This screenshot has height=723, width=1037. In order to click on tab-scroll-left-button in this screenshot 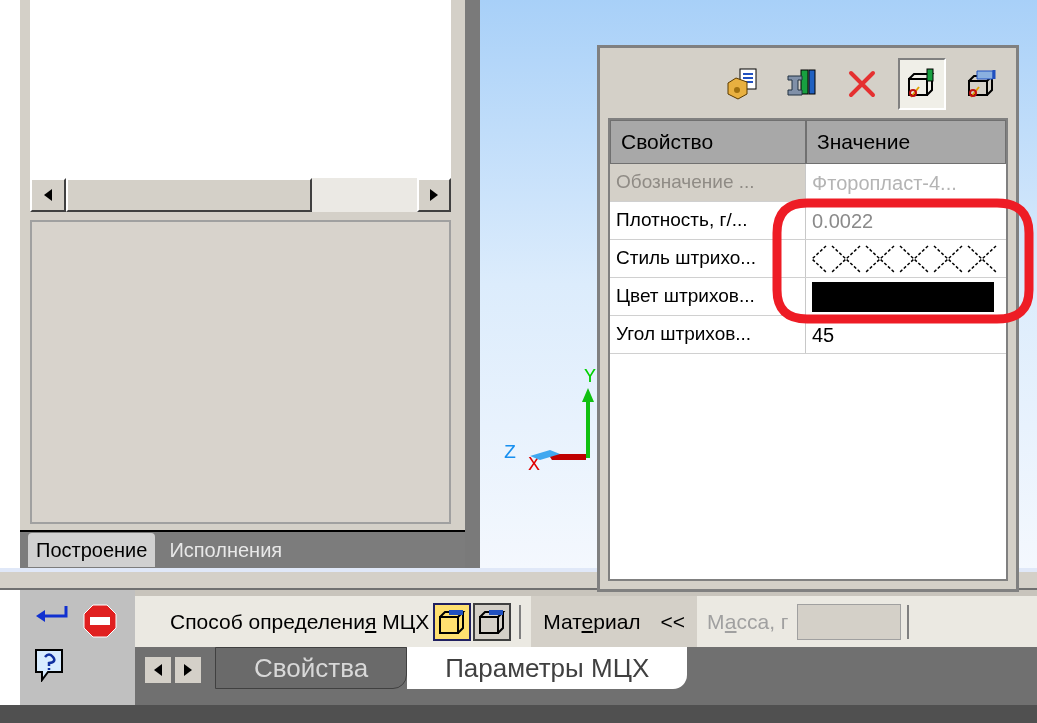, I will do `click(158, 670)`.